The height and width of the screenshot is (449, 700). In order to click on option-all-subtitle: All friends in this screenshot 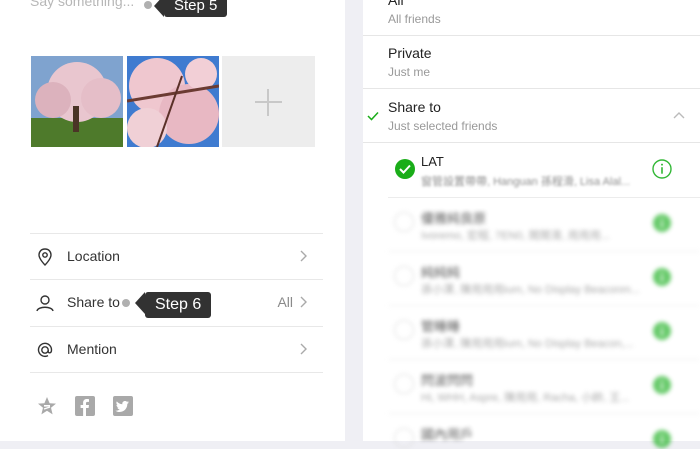, I will do `click(414, 19)`.